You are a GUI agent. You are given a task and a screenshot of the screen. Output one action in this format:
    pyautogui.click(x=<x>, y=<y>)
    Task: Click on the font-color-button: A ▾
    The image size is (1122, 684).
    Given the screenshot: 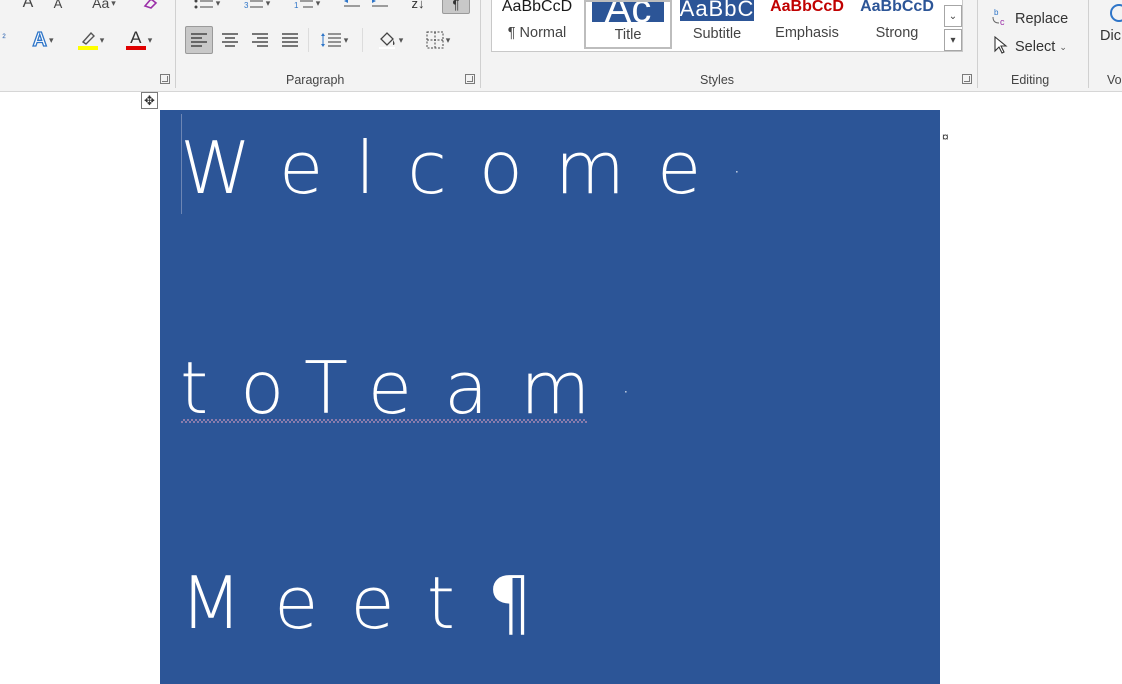 What is the action you would take?
    pyautogui.click(x=139, y=40)
    